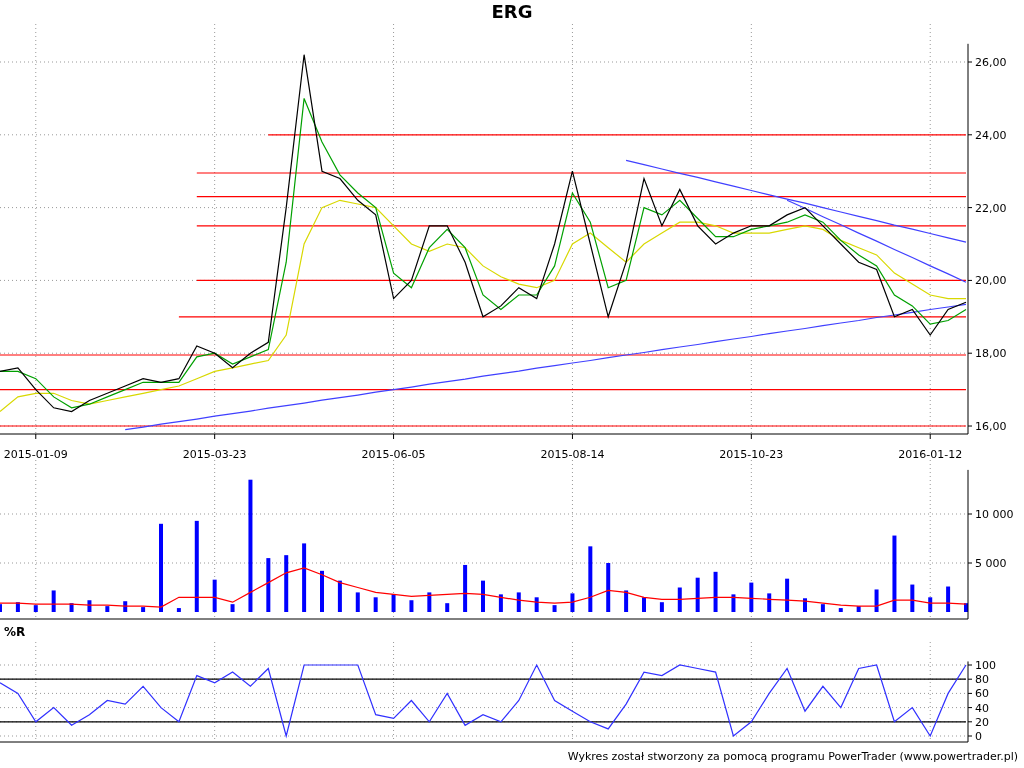 This screenshot has height=768, width=1024. What do you see at coordinates (35, 454) in the screenshot?
I see `axis-label: 2015-01-09` at bounding box center [35, 454].